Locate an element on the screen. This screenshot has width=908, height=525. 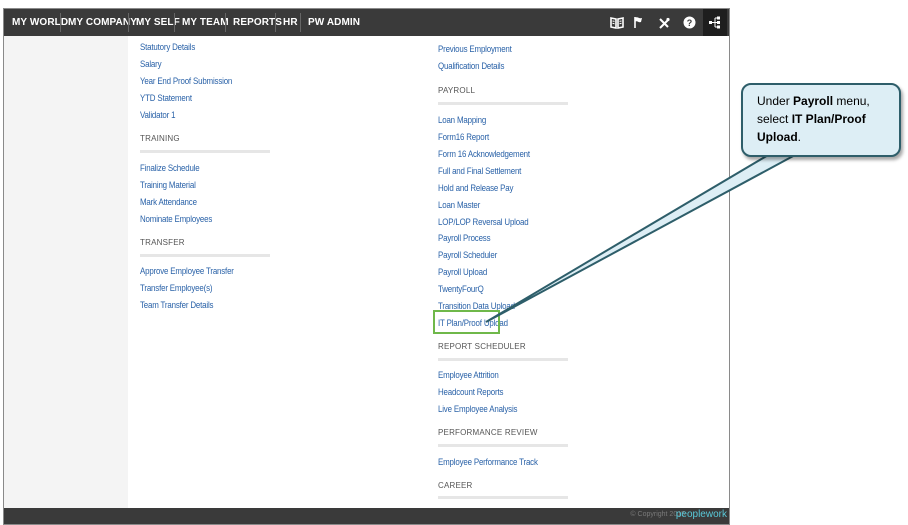
callout-text: . is located at coordinates (799, 137).